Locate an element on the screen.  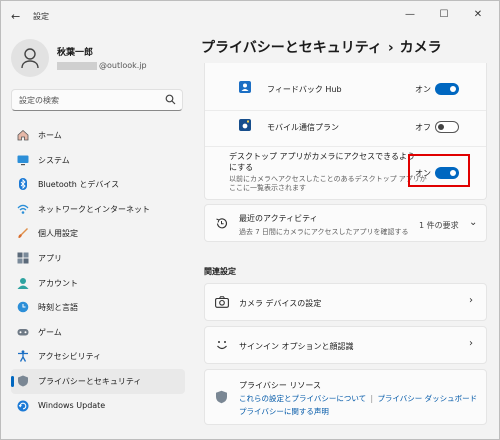
sidebar-item-label: ゲーム is located at coordinates (50, 332).